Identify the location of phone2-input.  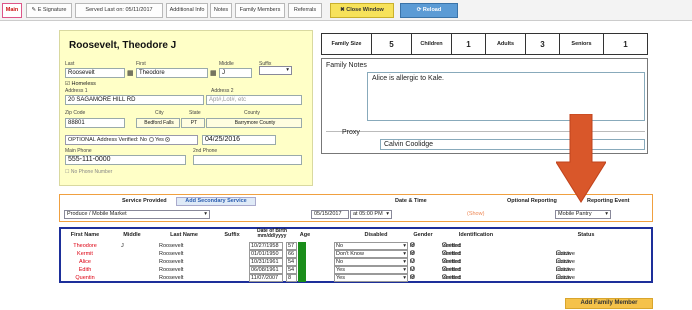
(247, 160).